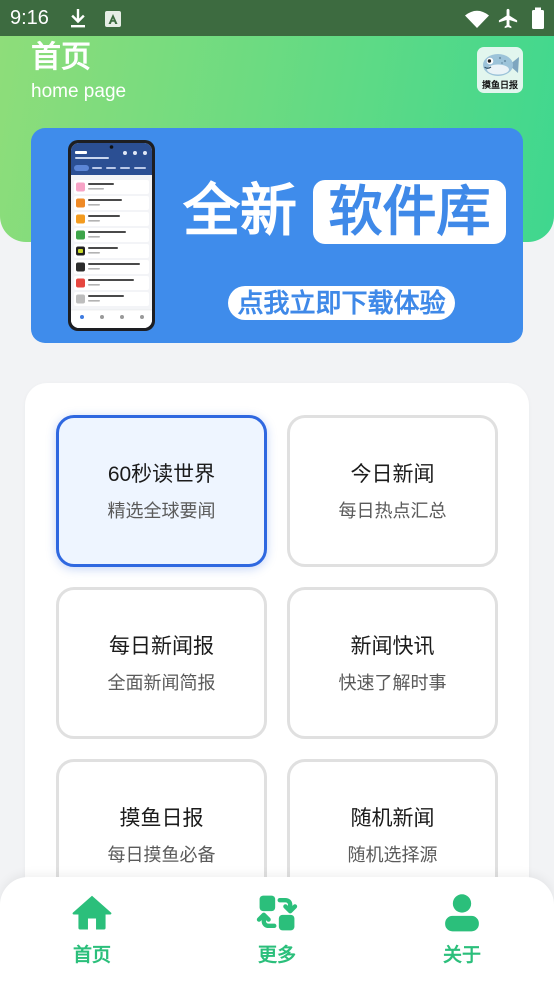 The image size is (554, 984). I want to click on nav-label-more: 更多, so click(276, 955).